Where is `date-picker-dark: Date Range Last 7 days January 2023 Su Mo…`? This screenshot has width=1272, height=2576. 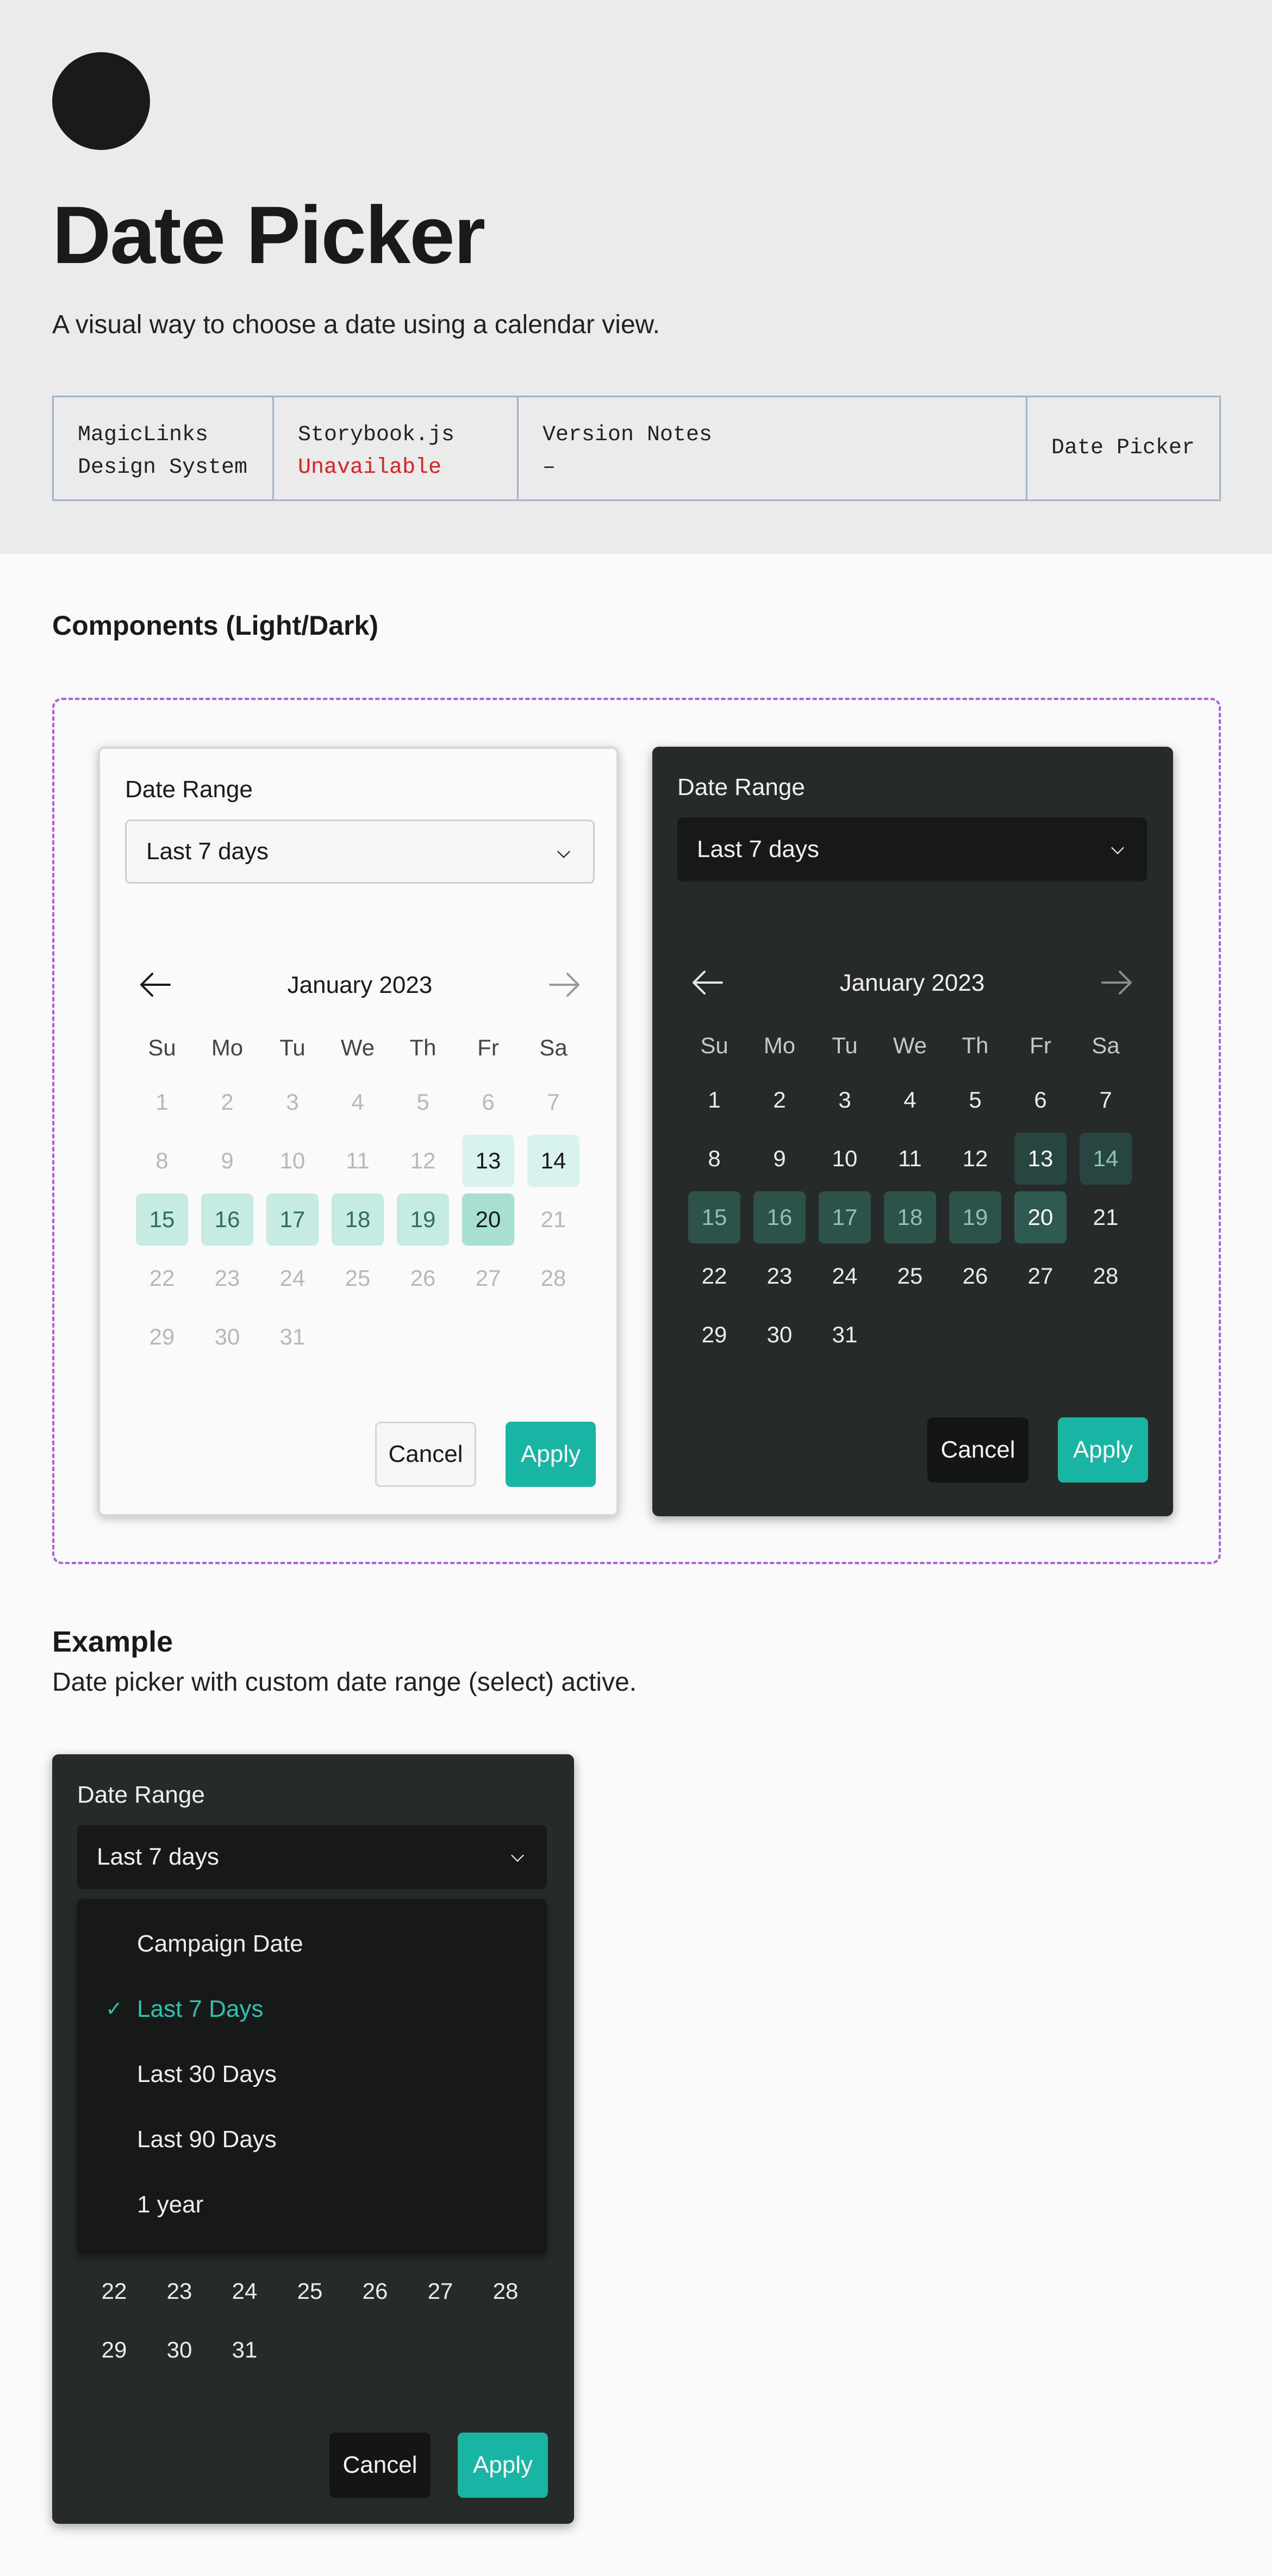
date-picker-dark: Date Range Last 7 days January 2023 Su Mo… is located at coordinates (912, 1131).